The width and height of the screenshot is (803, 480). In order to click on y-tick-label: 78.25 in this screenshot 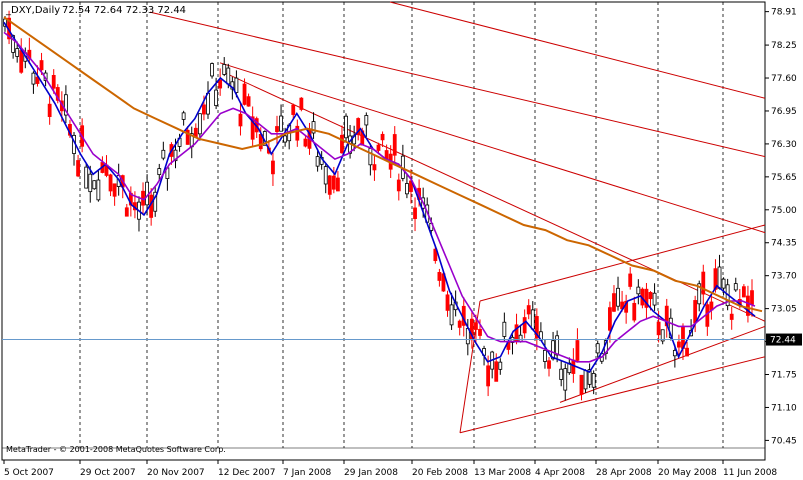, I will do `click(784, 46)`.